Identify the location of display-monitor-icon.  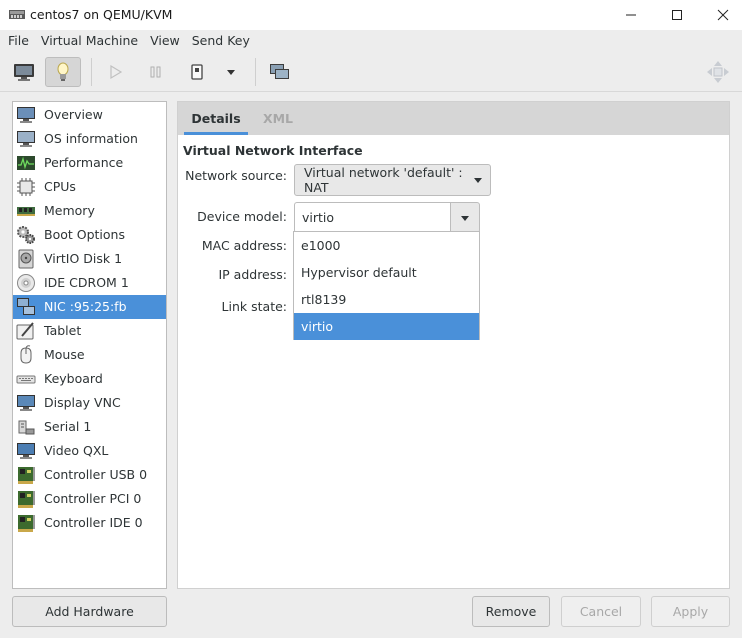
(26, 403).